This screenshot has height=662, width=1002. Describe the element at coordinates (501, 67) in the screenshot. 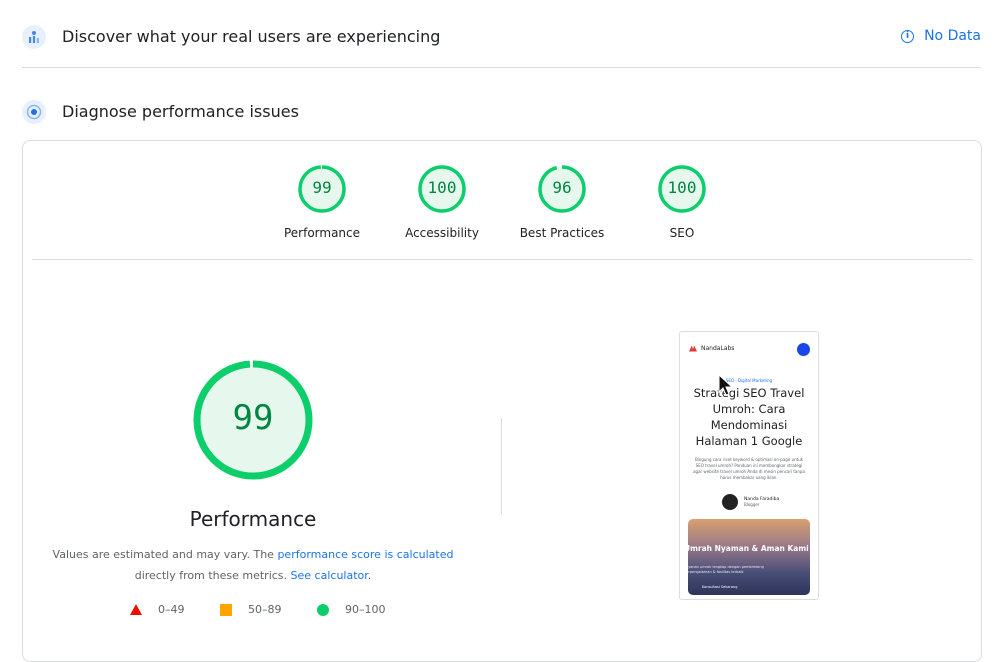

I see `section-divider` at that location.